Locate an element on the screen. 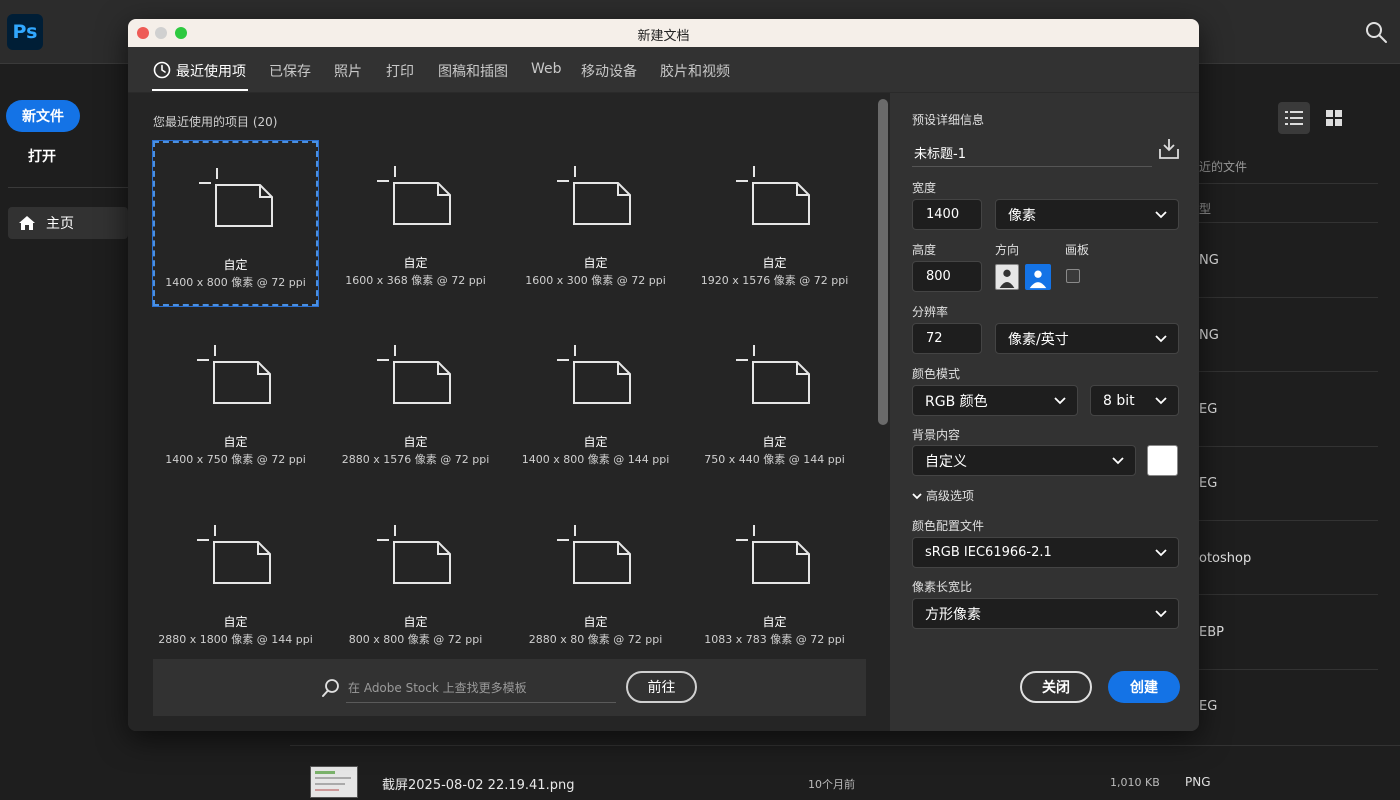 This screenshot has width=1400, height=800. resolution-unit-value: 像素/英寸 is located at coordinates (1038, 339).